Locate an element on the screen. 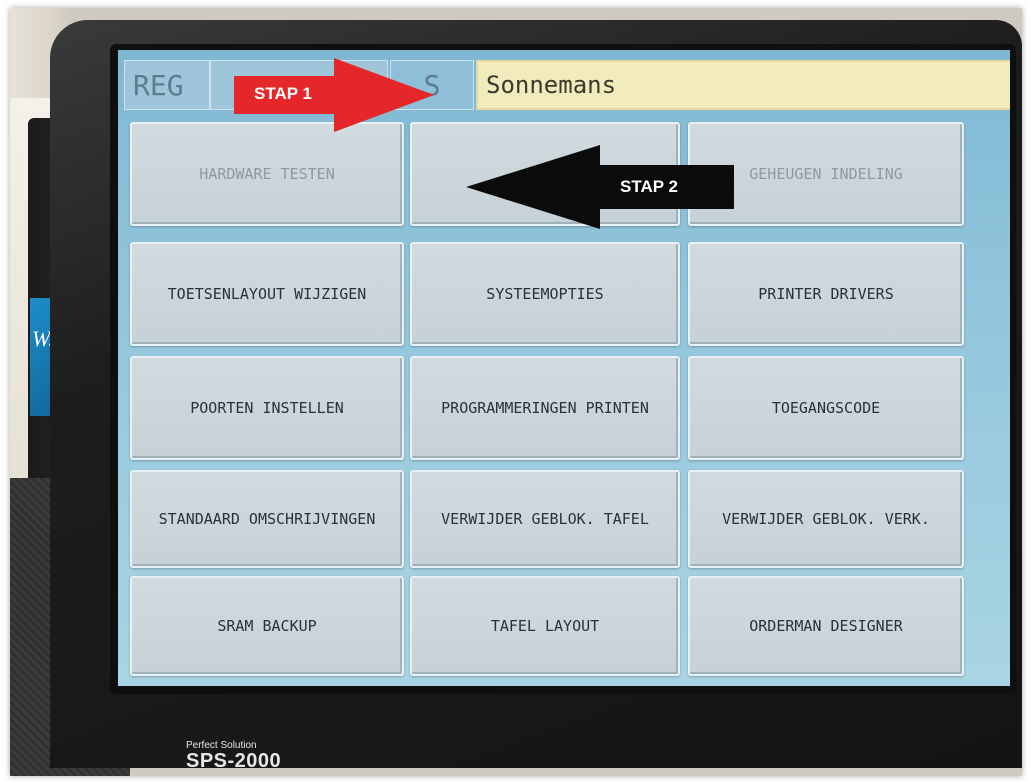 Image resolution: width=1030 pixels, height=782 pixels. programmeringen-printen-button: PROGRAMMERINGEN PRINTEN is located at coordinates (545, 408).